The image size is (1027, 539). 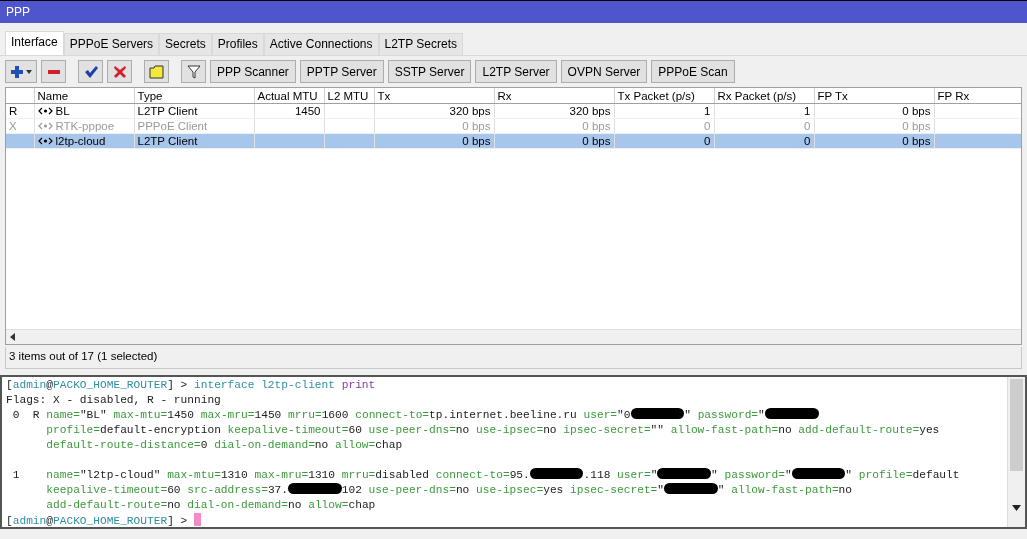 What do you see at coordinates (211, 505) in the screenshot?
I see `terminal-line: add-default-route=no dial-on-demand=no allow=chap` at bounding box center [211, 505].